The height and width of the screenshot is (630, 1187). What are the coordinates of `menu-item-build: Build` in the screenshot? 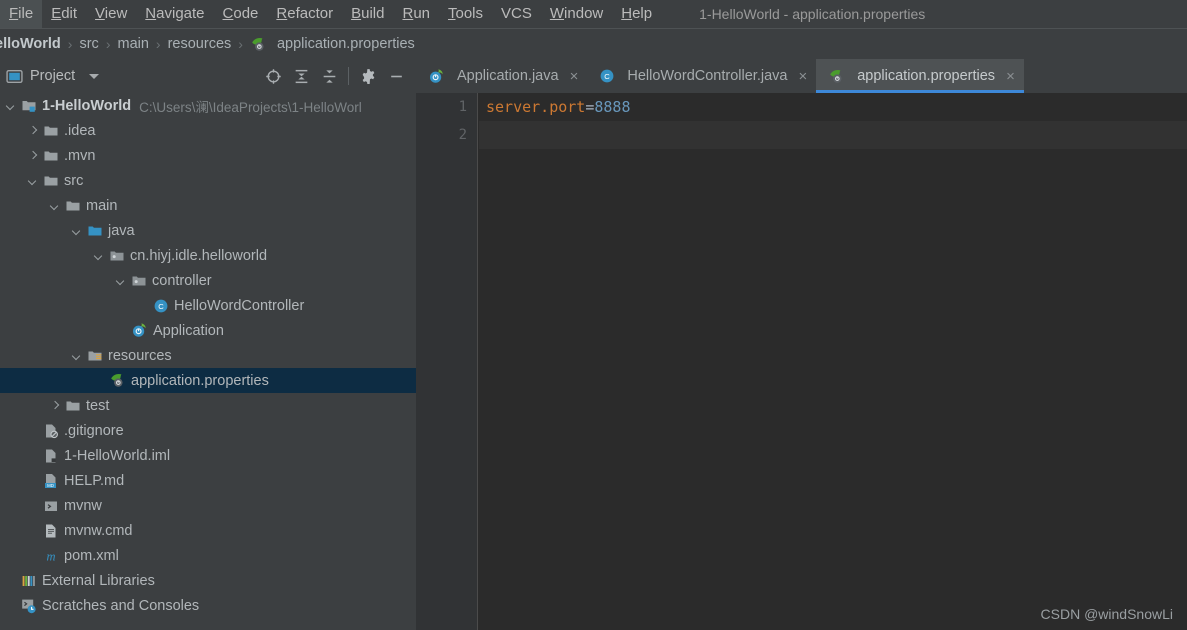 It's located at (367, 14).